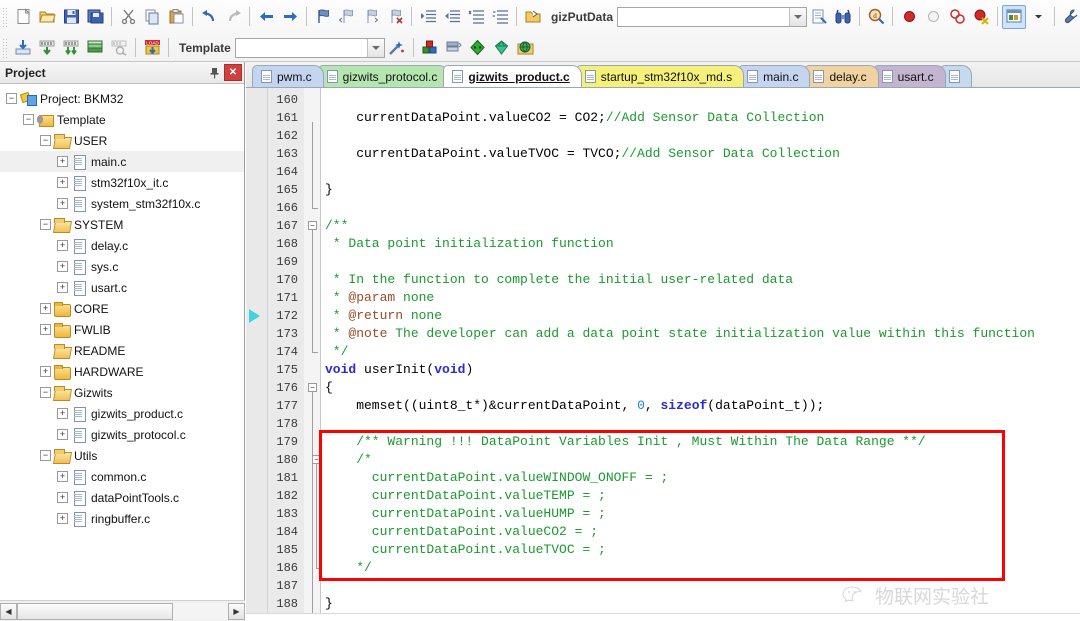 Image resolution: width=1080 pixels, height=621 pixels. I want to click on tree-item-hardware: + HARDWARE, so click(122, 371).